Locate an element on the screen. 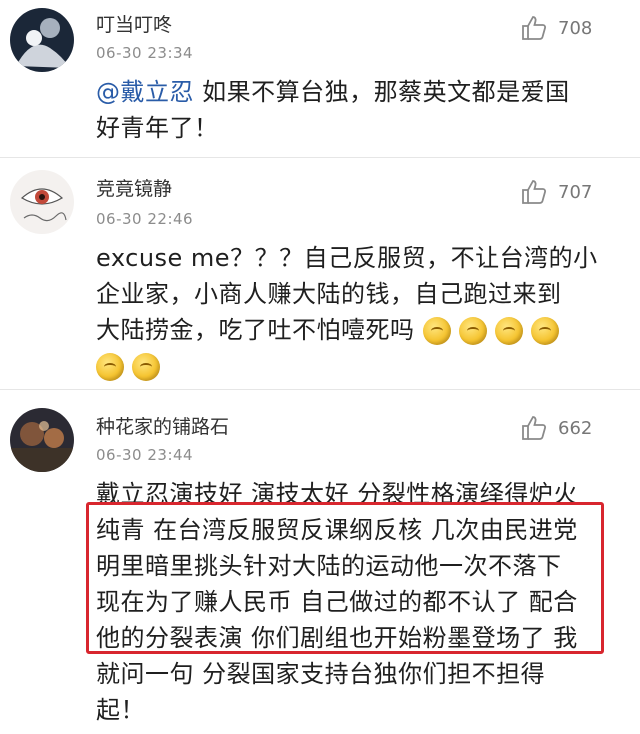 The height and width of the screenshot is (734, 640). text-line: 明里暗里挑头针对大陆的运动他一次不落下 is located at coordinates (329, 566).